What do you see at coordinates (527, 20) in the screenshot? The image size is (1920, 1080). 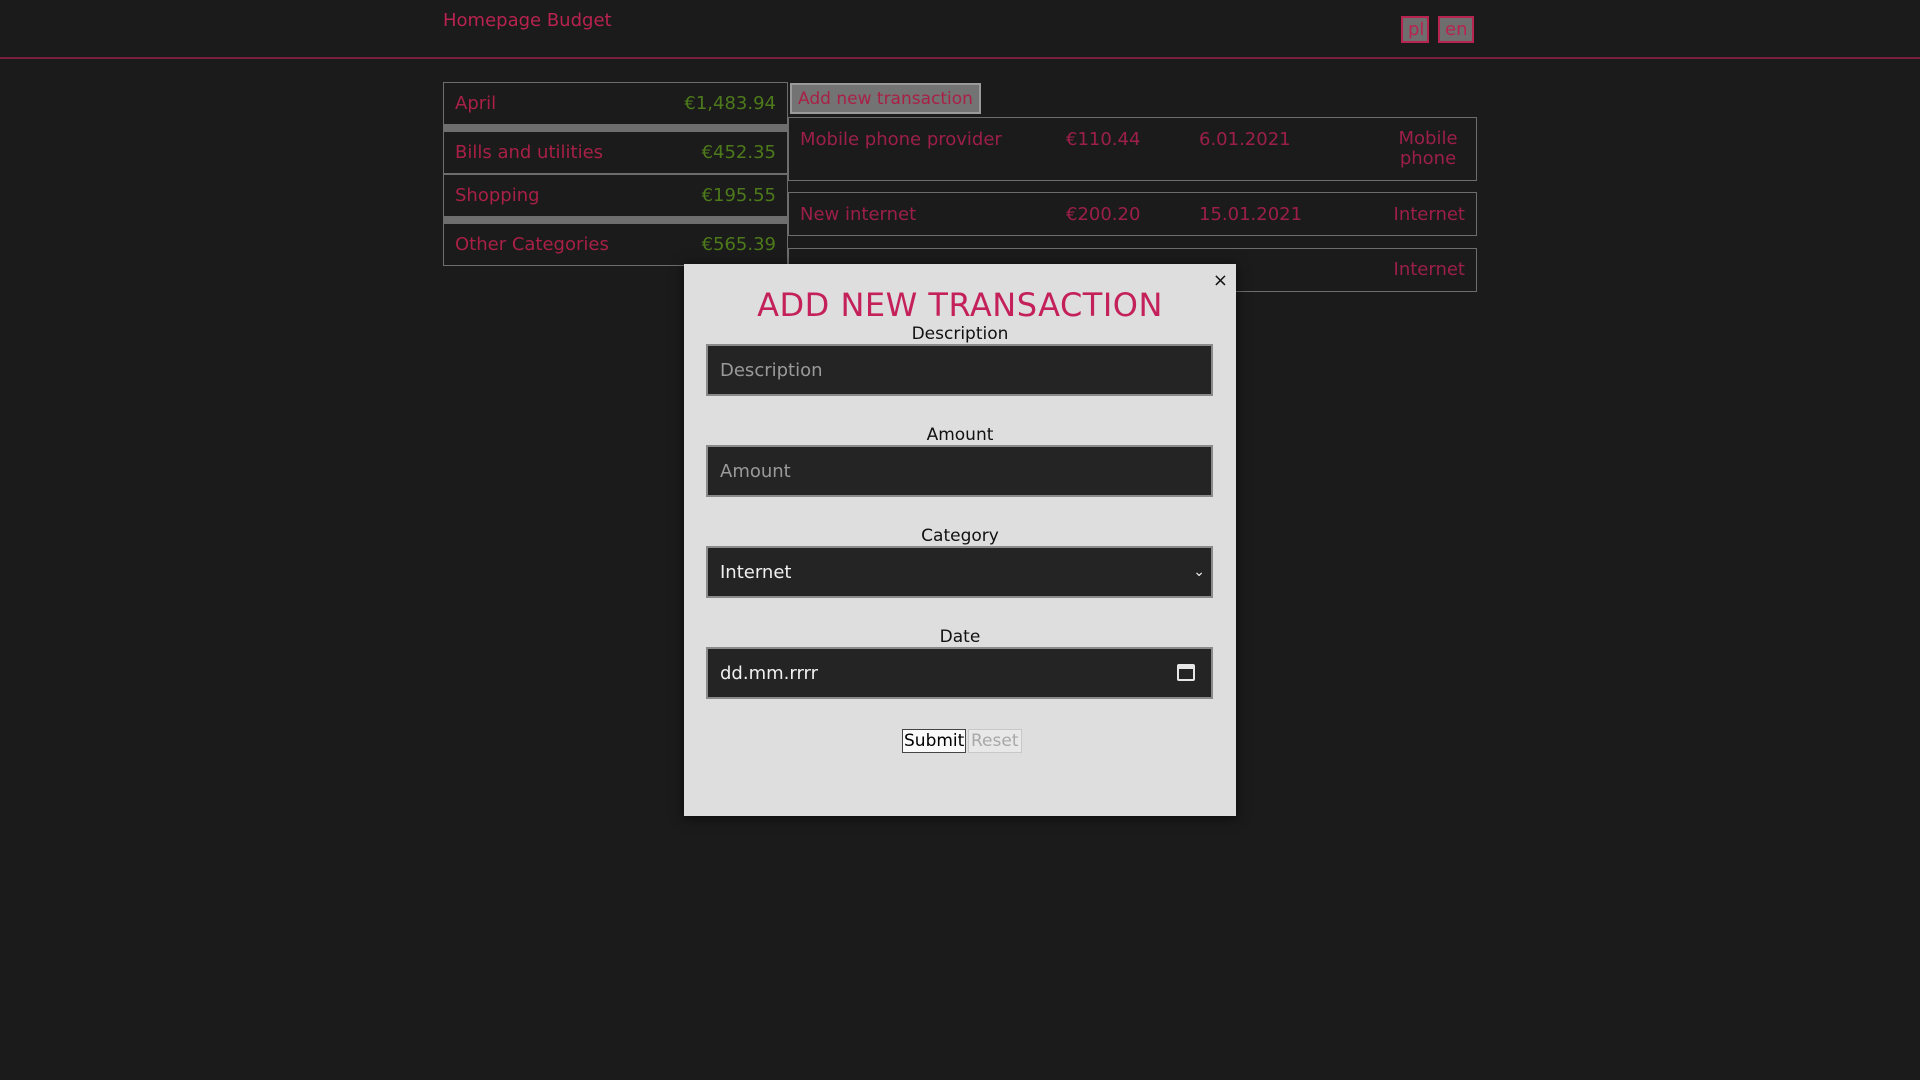 I see `brand-title: Homepage Budget` at bounding box center [527, 20].